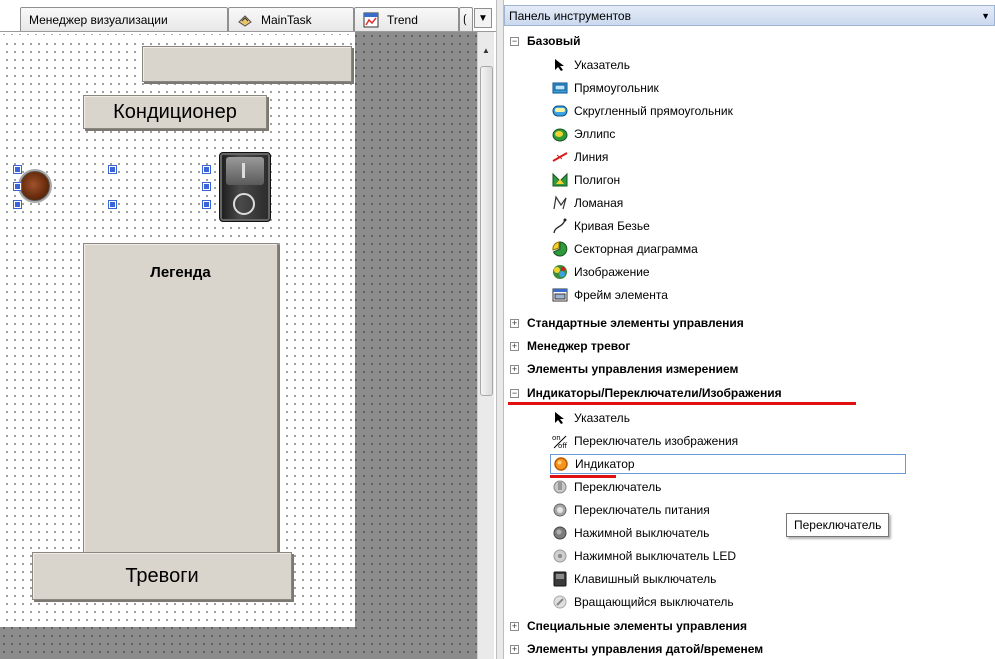 The width and height of the screenshot is (995, 659). Describe the element at coordinates (245, 187) in the screenshot. I see `rocker-switch` at that location.